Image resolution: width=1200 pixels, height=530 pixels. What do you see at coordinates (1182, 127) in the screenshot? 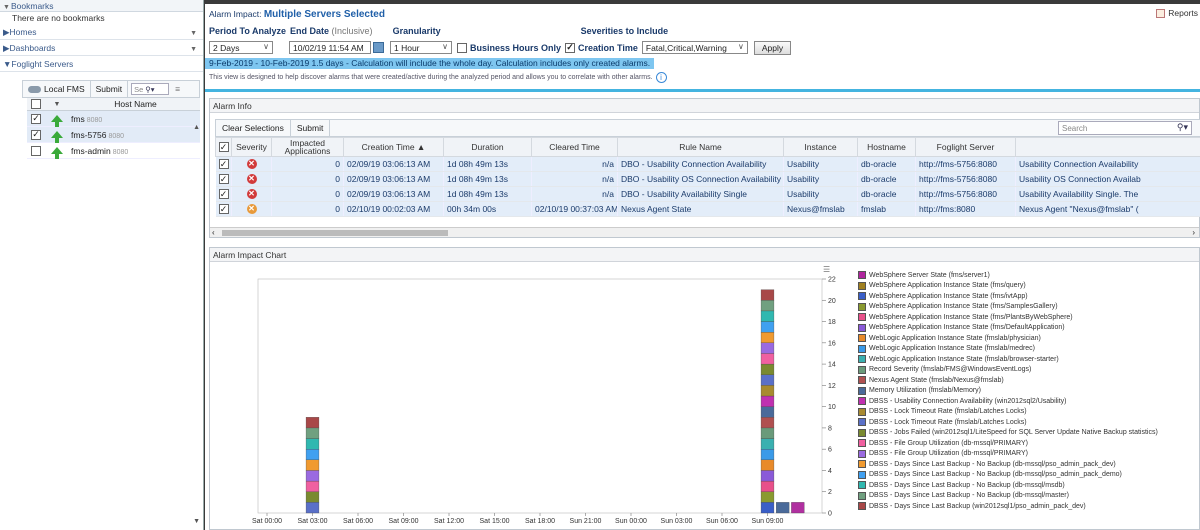
I see `search-icon: ⚲▾` at bounding box center [1182, 127].